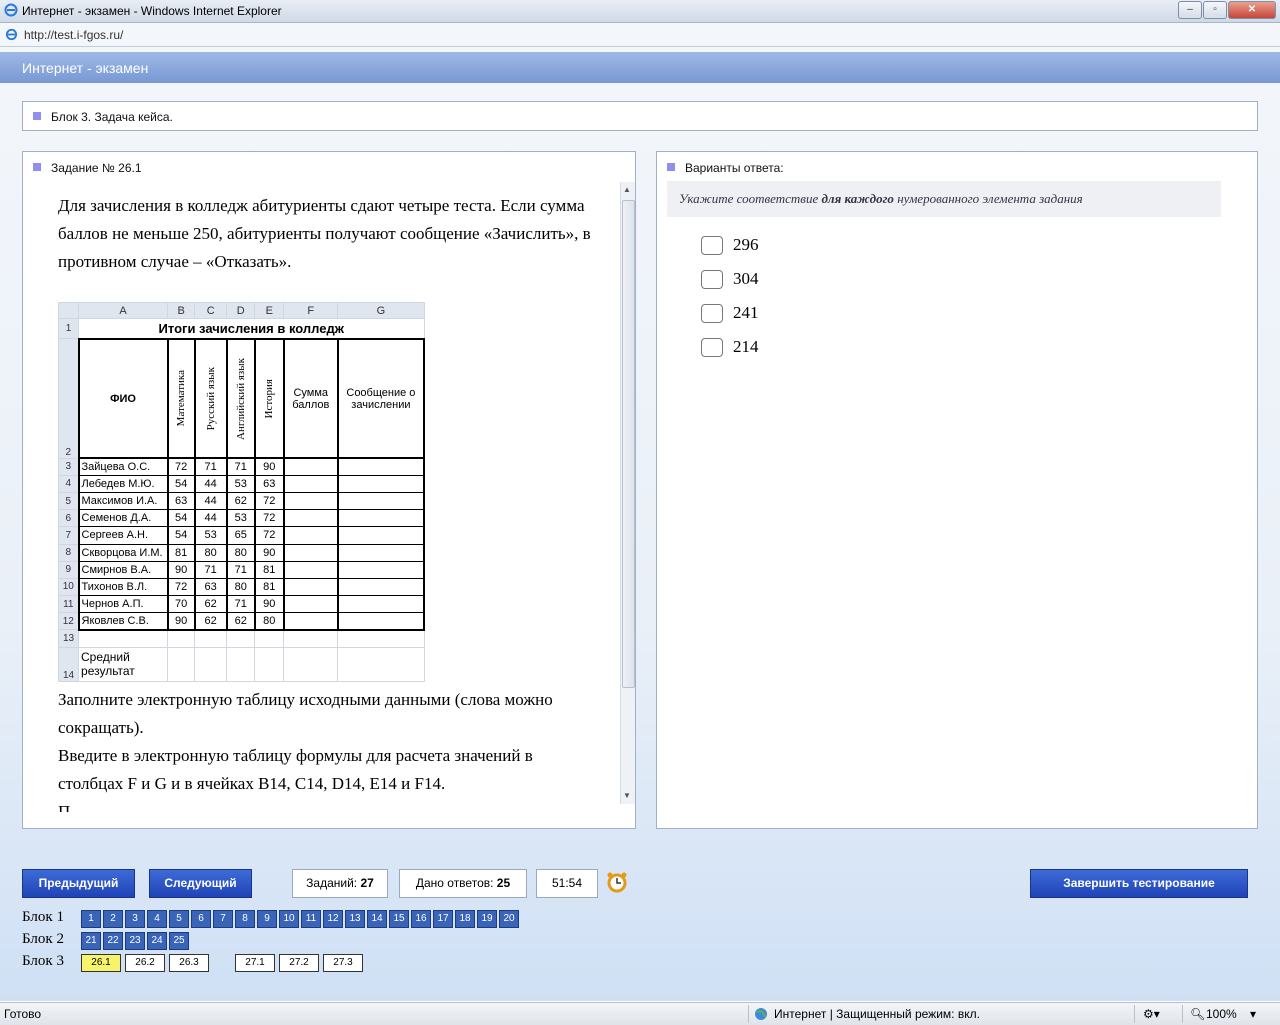 This screenshot has height=1025, width=1280. I want to click on question-nav-27-2: 27.2, so click(299, 963).